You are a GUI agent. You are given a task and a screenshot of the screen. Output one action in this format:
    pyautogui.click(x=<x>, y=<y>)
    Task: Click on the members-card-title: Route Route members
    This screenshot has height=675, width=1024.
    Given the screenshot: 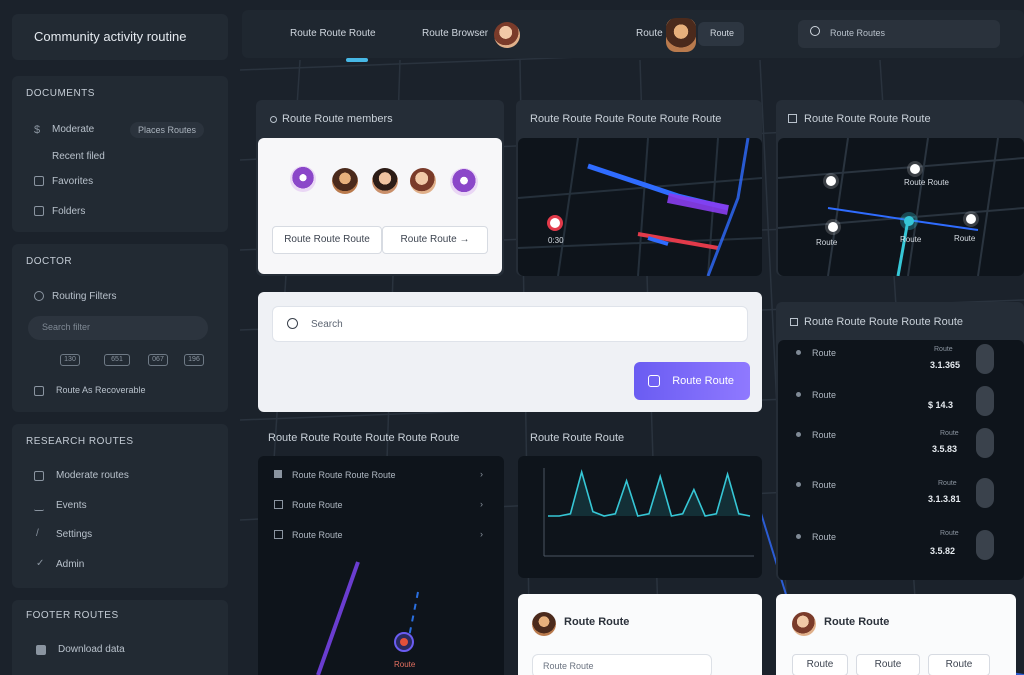 What is the action you would take?
    pyautogui.click(x=337, y=119)
    